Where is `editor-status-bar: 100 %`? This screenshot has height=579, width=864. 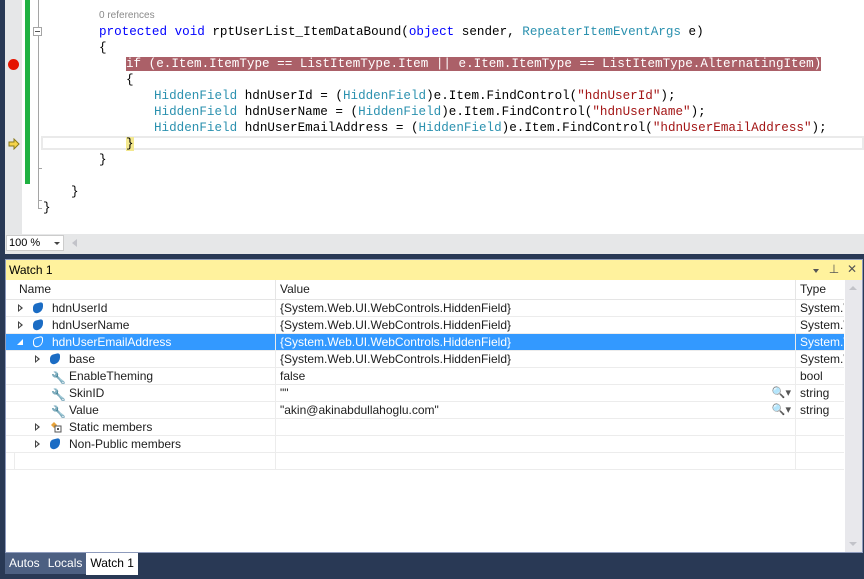 editor-status-bar: 100 % is located at coordinates (434, 244).